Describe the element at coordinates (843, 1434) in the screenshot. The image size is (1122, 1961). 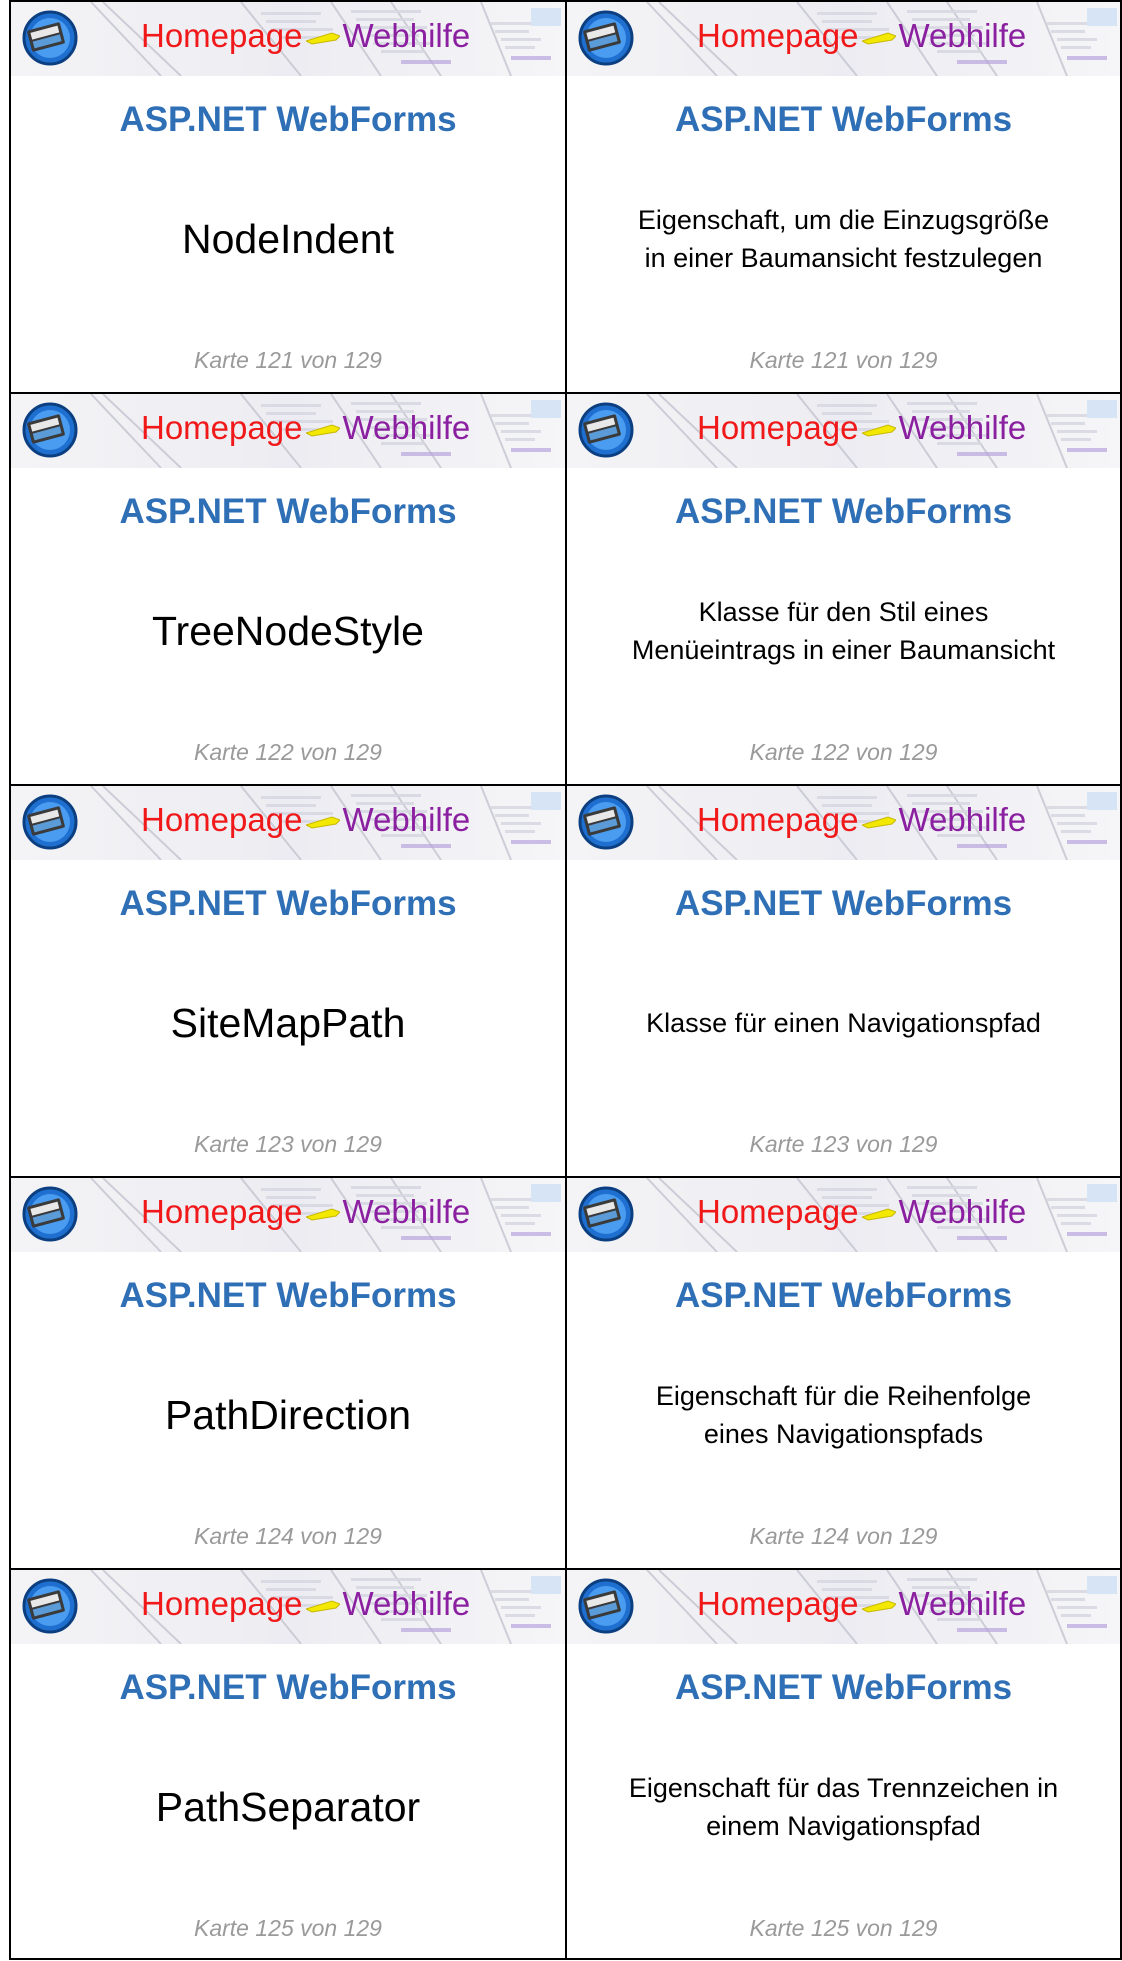
I see `card-description-line: eines Navigationspfads` at that location.